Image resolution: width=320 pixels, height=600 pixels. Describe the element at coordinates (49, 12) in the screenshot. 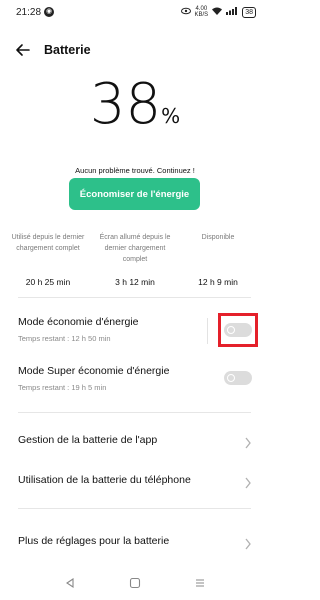

I see `notification-icon: ◉` at that location.